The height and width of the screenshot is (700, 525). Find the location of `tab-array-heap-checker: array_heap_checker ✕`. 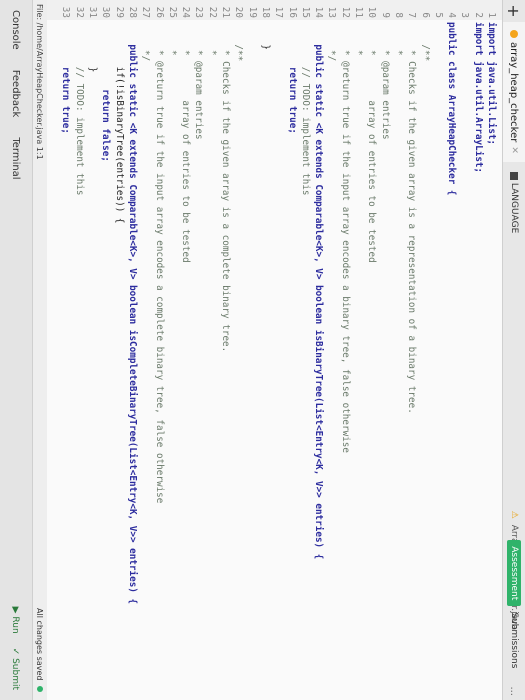

tab-array-heap-checker: array_heap_checker ✕ is located at coordinates (514, 92).